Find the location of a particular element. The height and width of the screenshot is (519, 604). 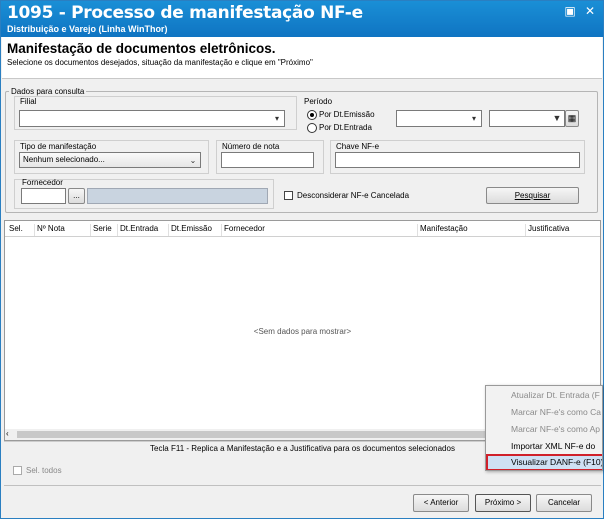

anterior-button: < Anterior is located at coordinates (441, 503).